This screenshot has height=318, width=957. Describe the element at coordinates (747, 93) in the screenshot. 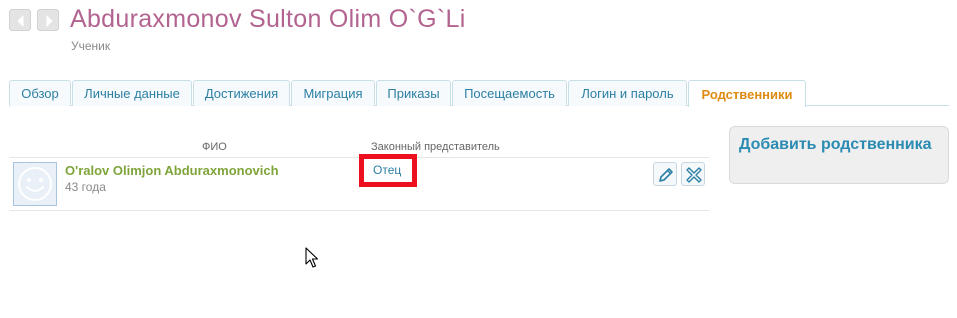

I see `tab-relatives: Родственники` at that location.